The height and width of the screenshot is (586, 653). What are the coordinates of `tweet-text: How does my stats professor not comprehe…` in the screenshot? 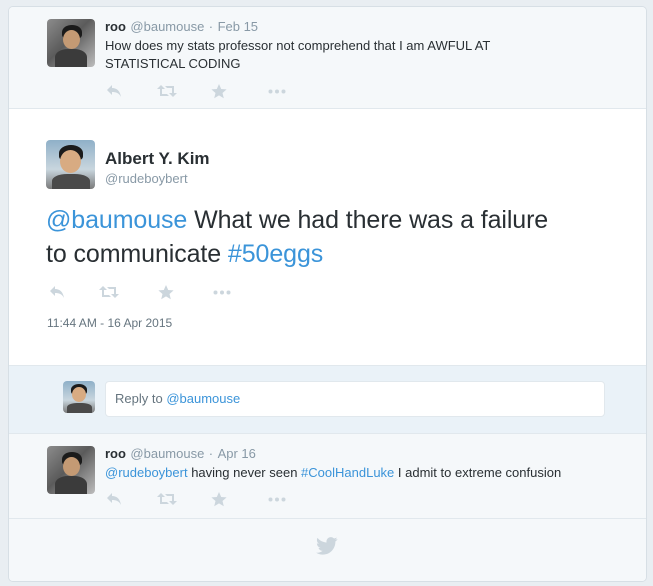 It's located at (365, 55).